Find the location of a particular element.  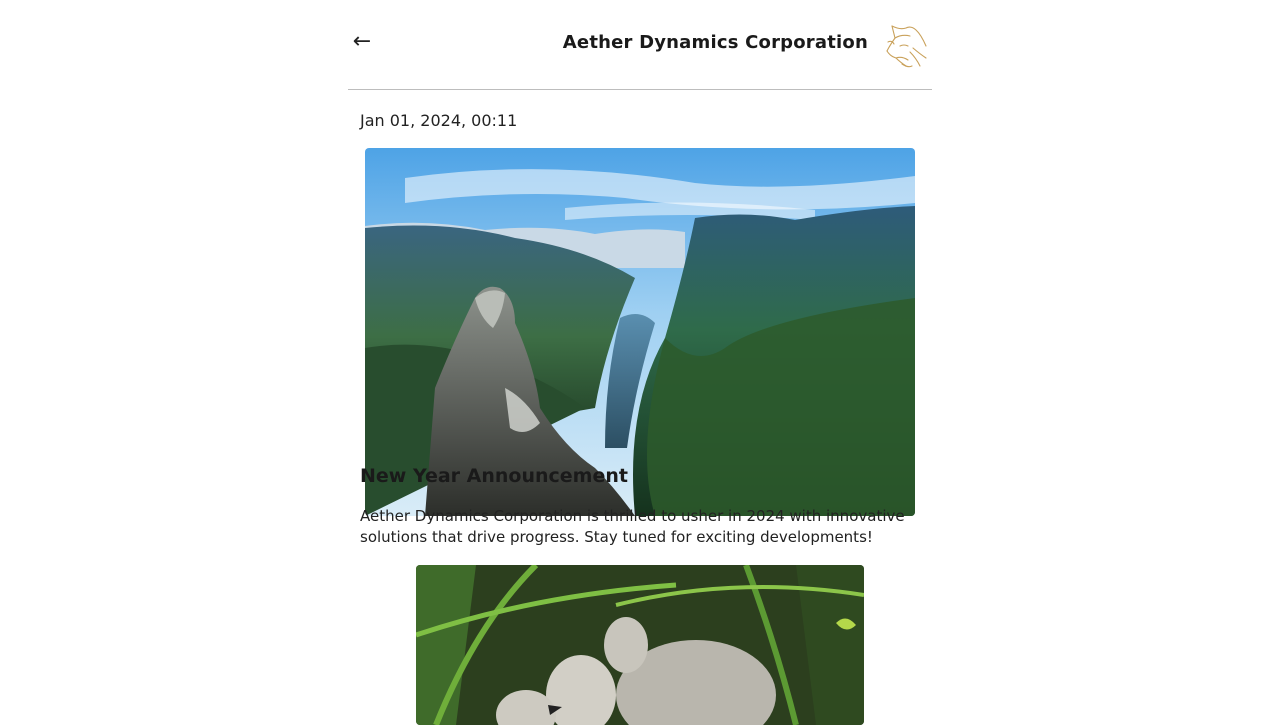

post-date: Jan 01, 2024, 00:11 is located at coordinates (439, 120).